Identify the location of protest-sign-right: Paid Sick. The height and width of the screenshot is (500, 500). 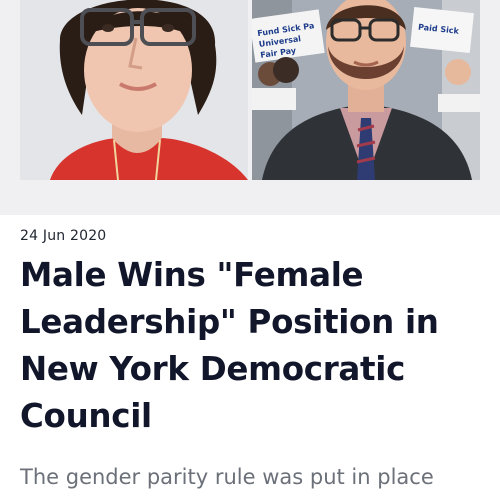
(442, 30).